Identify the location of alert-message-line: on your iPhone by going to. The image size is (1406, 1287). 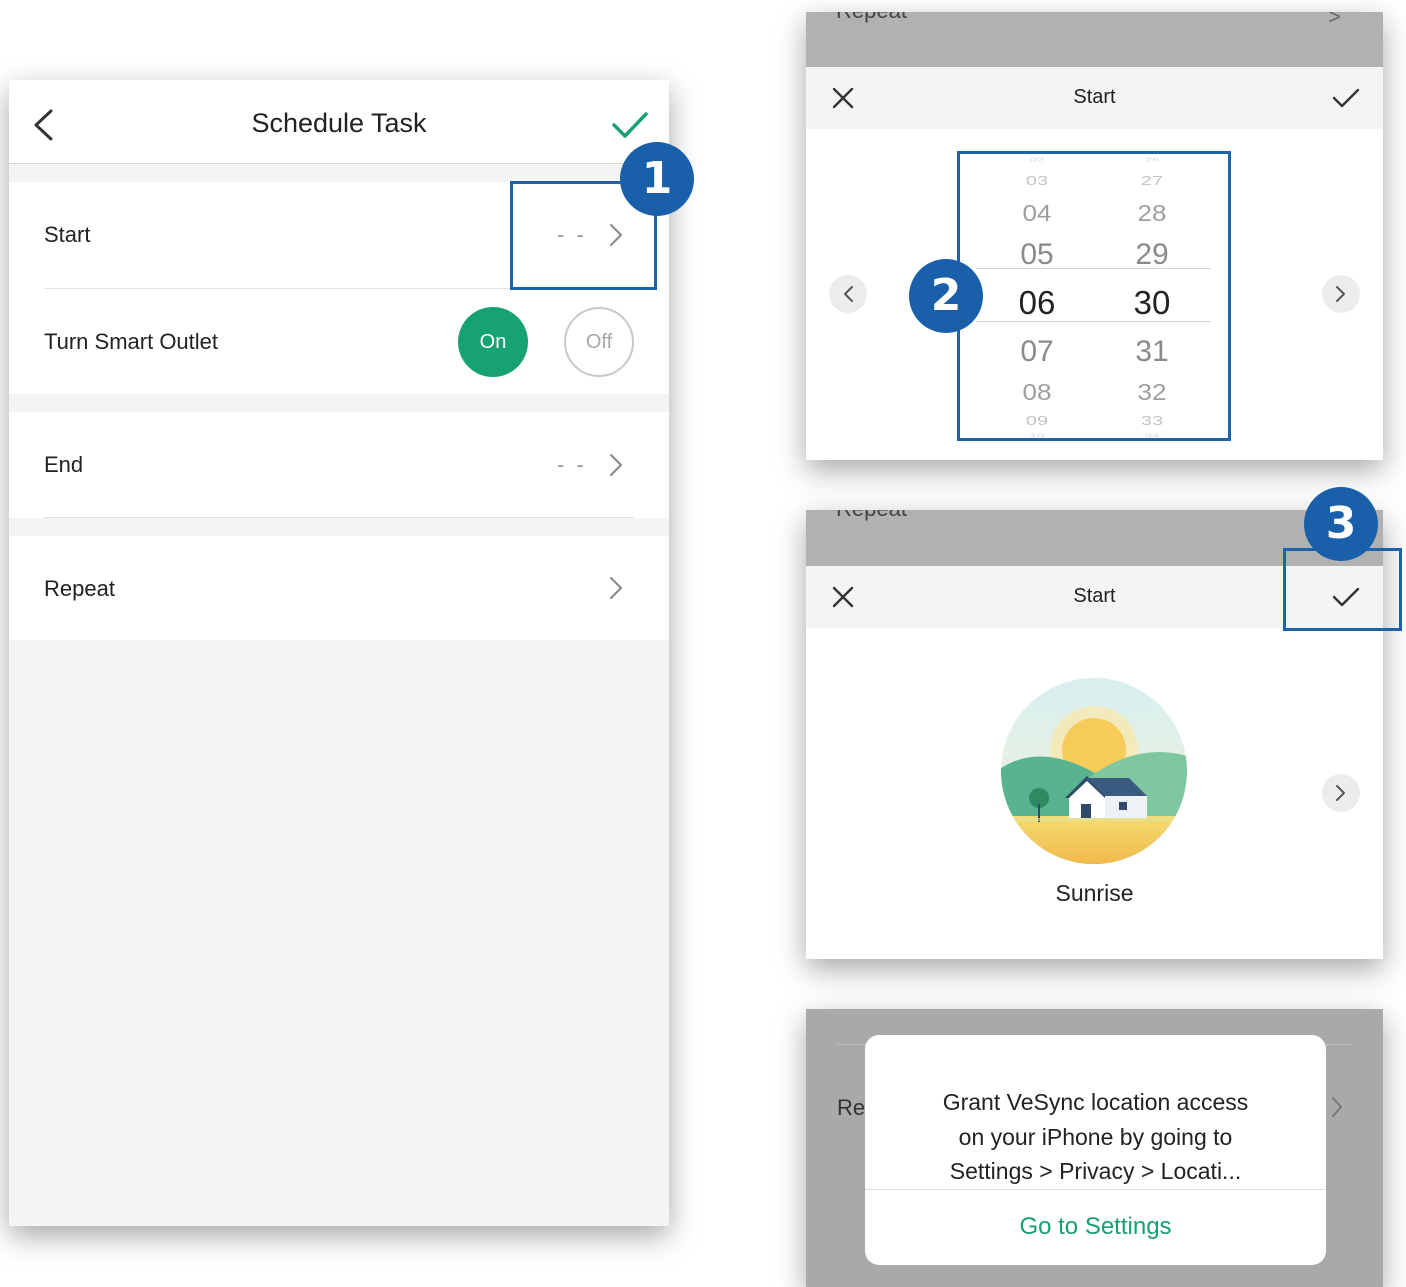
(1095, 1136).